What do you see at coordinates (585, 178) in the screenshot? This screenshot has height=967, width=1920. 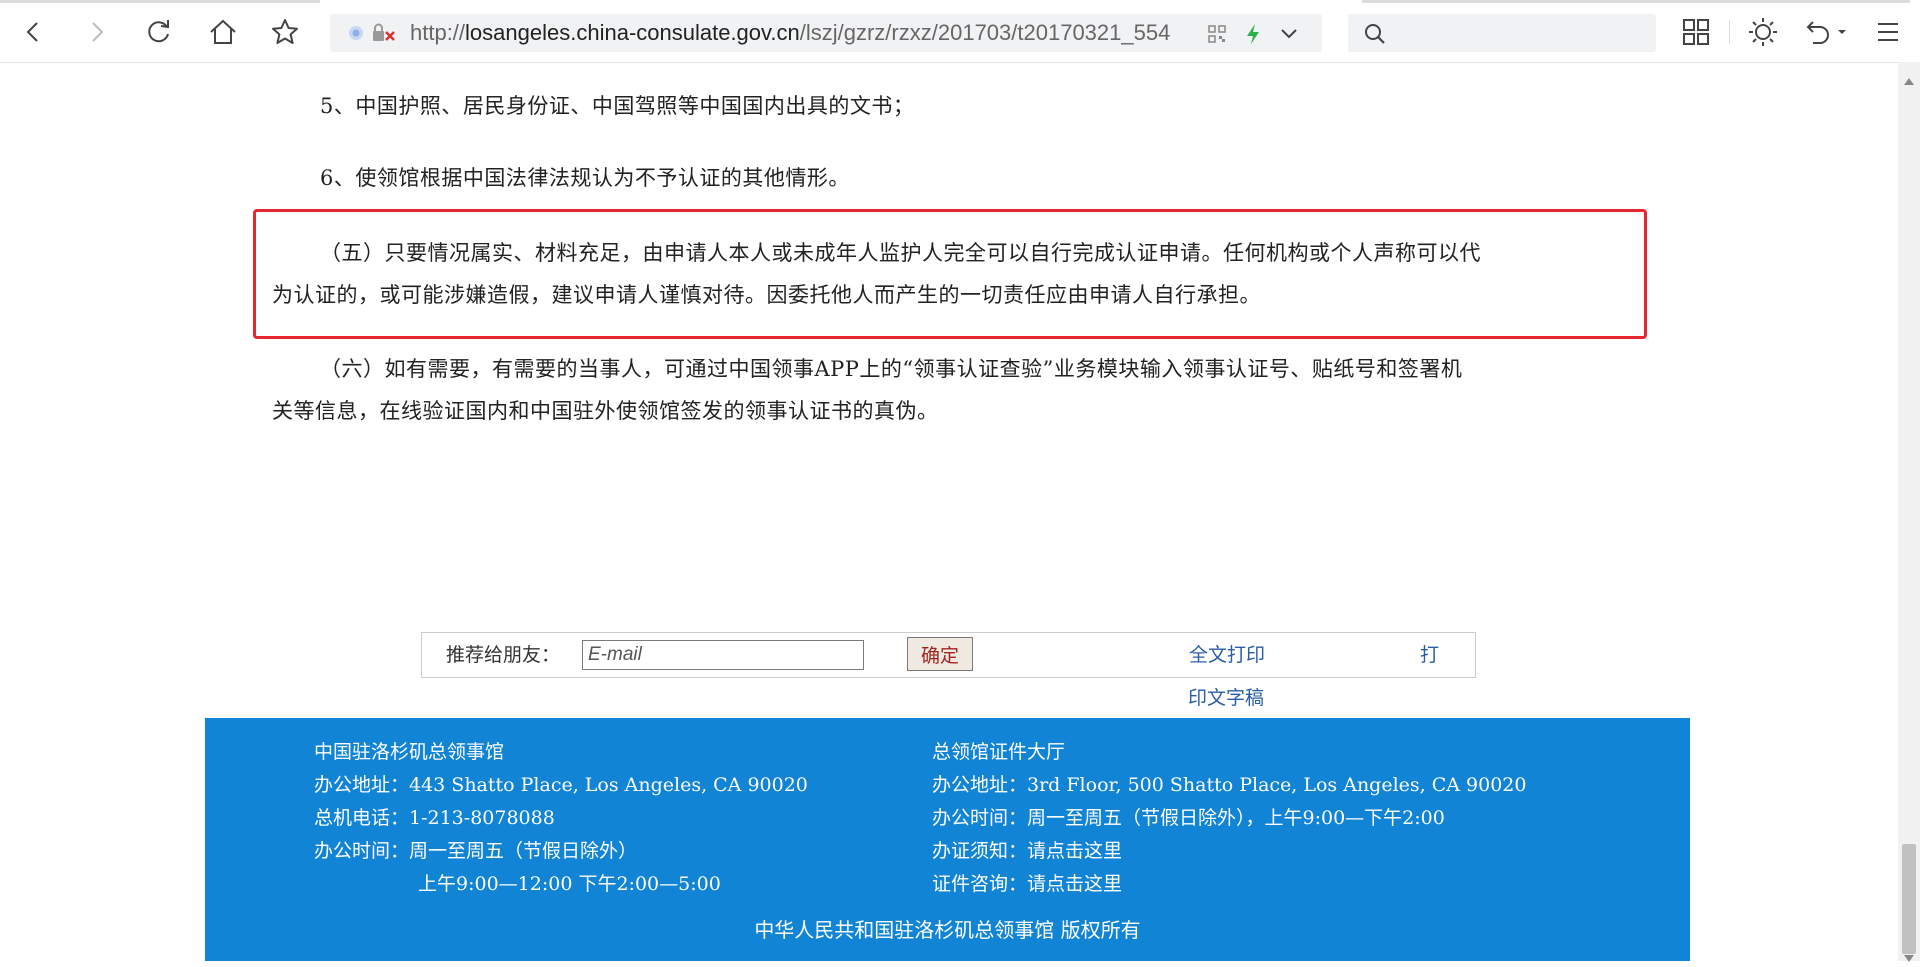 I see `article-item-6: 6、使领馆根据中国法律法规认为不予认证的其他情形。` at bounding box center [585, 178].